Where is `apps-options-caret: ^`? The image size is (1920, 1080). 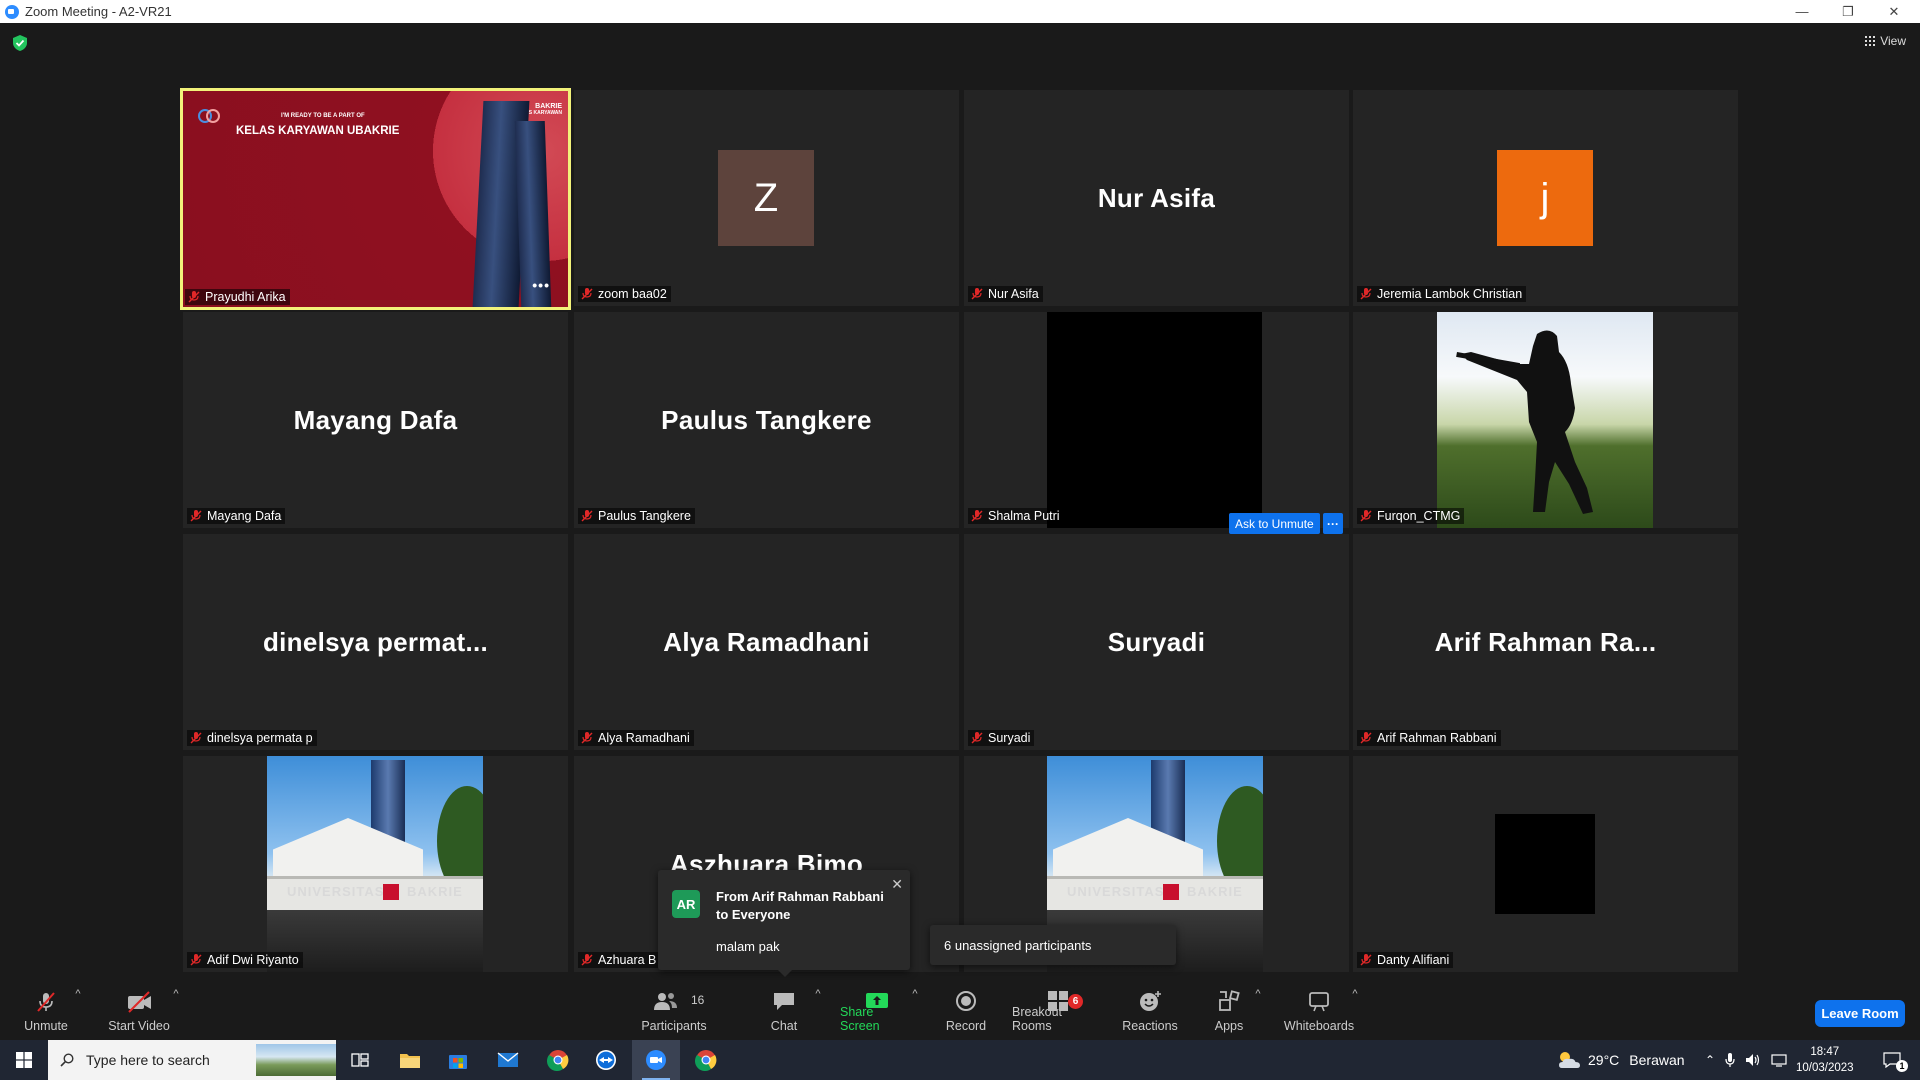 apps-options-caret: ^ is located at coordinates (1258, 990).